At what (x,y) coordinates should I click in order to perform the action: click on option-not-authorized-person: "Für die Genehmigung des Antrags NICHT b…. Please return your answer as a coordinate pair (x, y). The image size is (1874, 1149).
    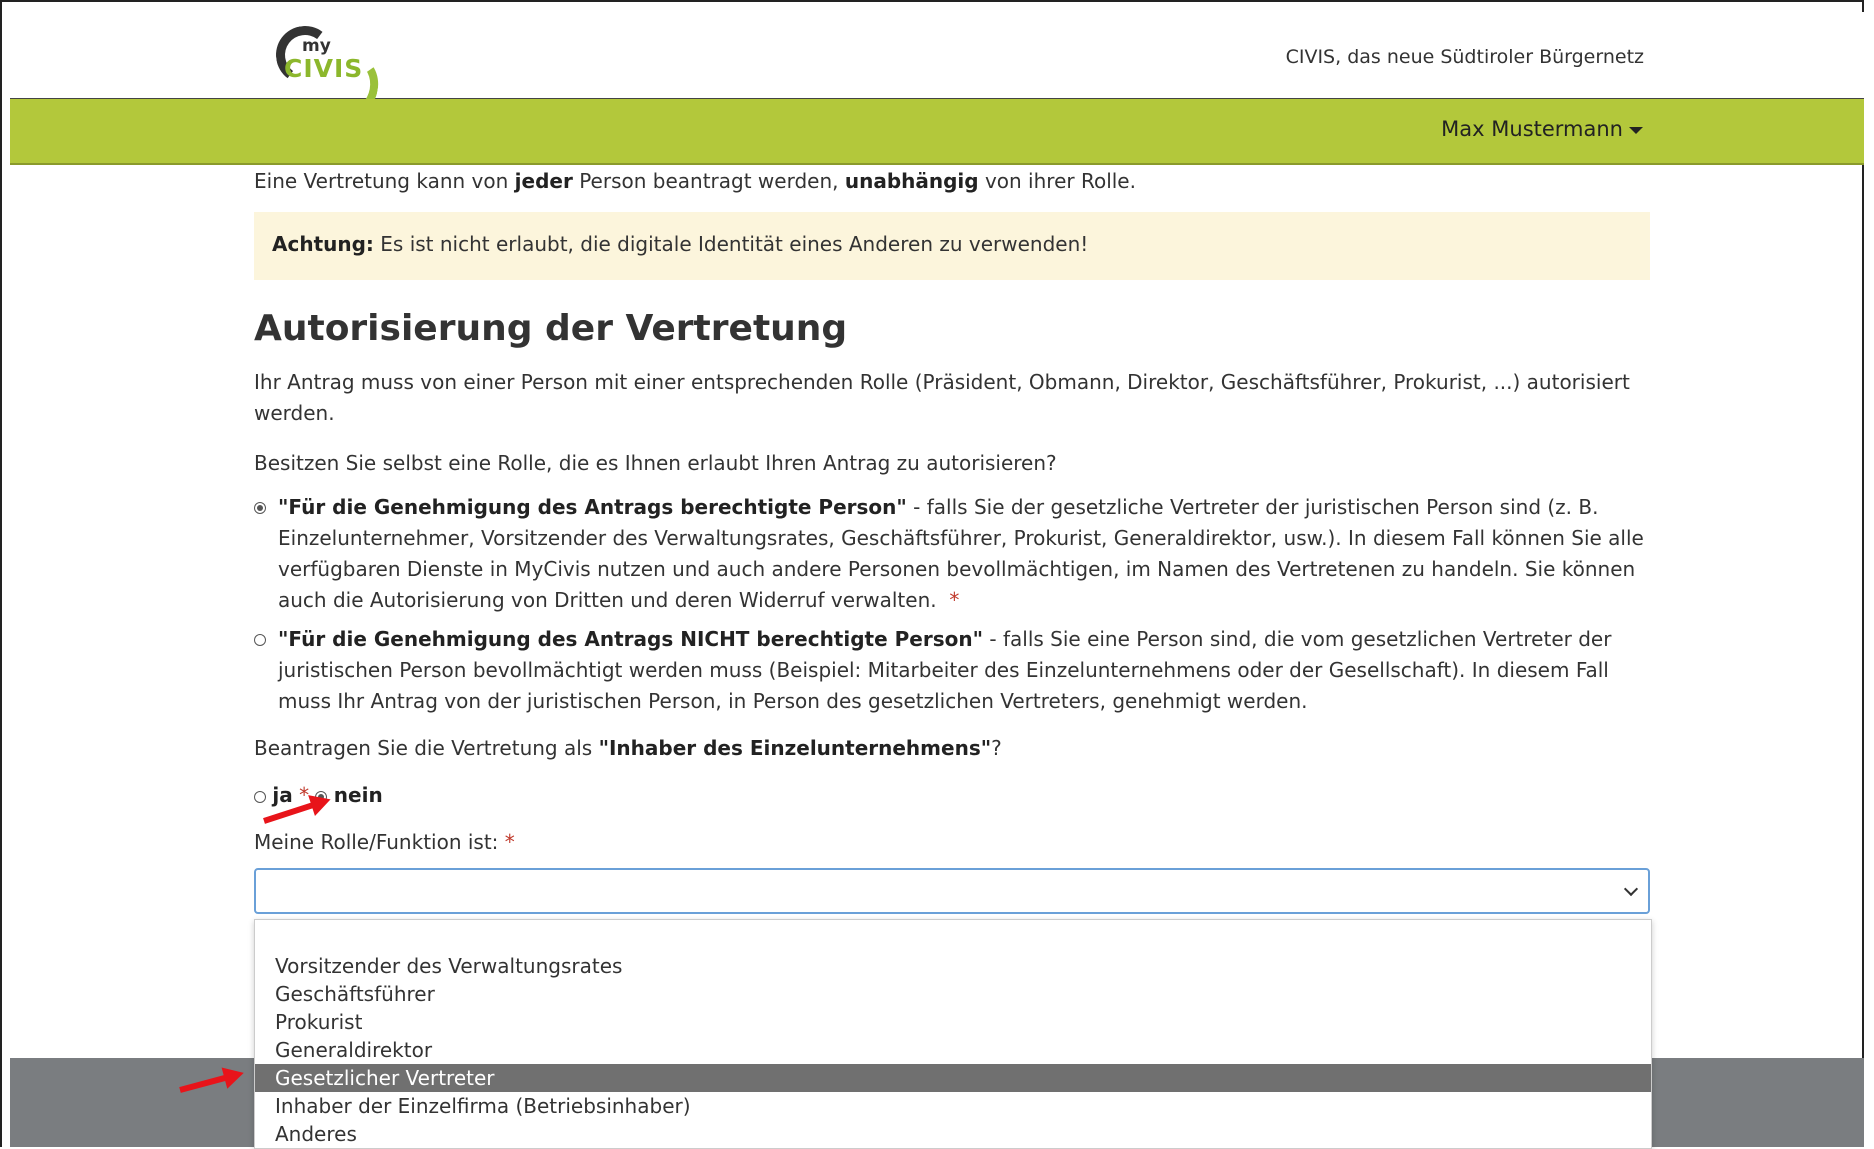
    Looking at the image, I should click on (952, 670).